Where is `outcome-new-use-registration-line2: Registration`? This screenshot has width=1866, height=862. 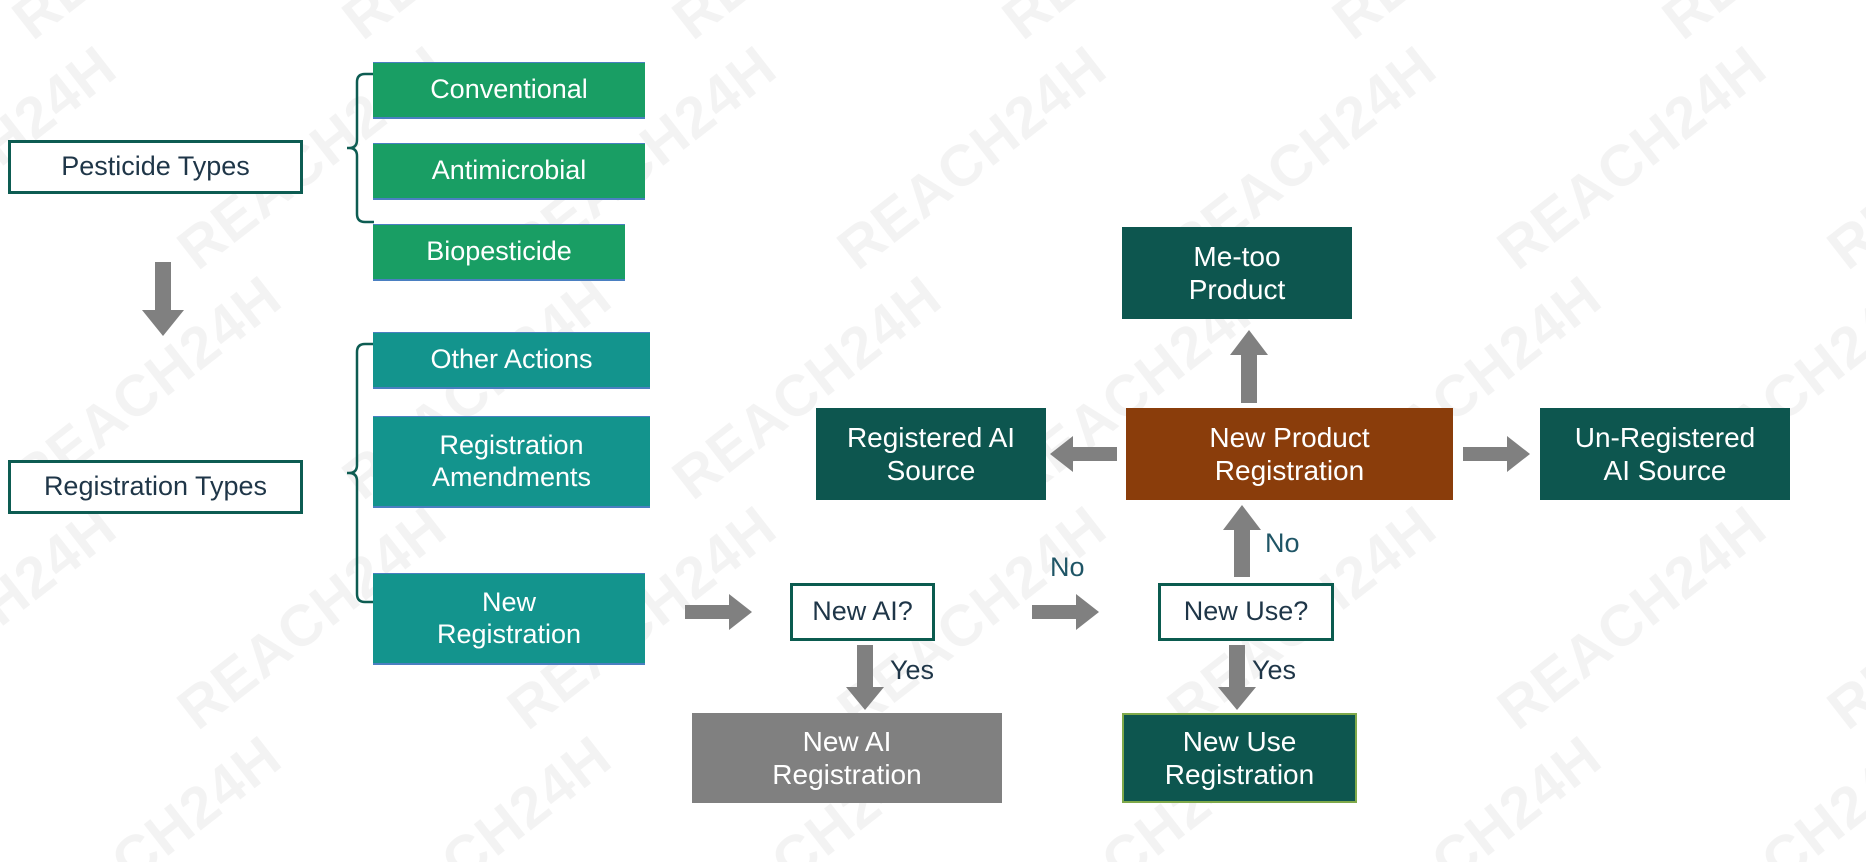 outcome-new-use-registration-line2: Registration is located at coordinates (1239, 774).